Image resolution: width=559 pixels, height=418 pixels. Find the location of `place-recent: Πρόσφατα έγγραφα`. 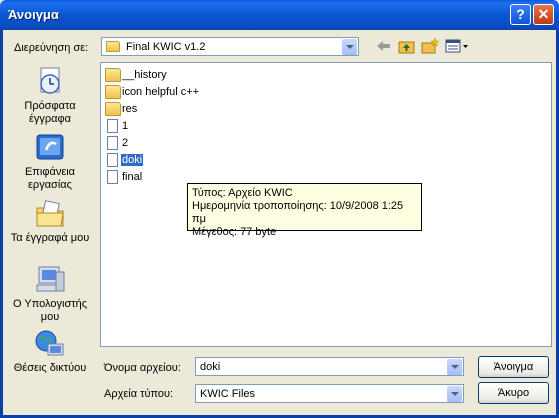

place-recent: Πρόσφατα έγγραφα is located at coordinates (50, 96).